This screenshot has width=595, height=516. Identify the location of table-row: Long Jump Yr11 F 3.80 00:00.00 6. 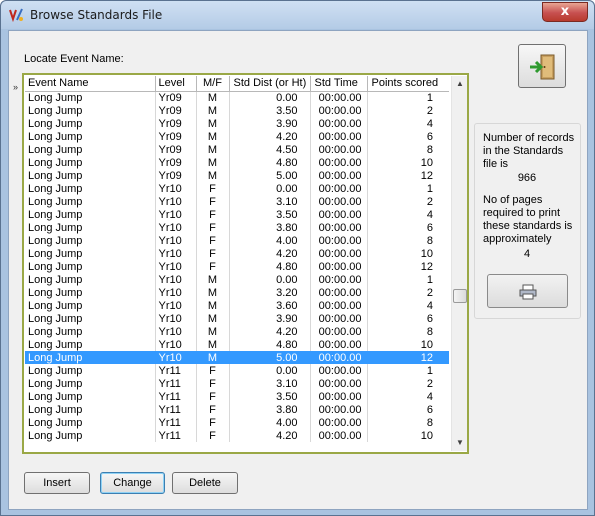
(237, 409).